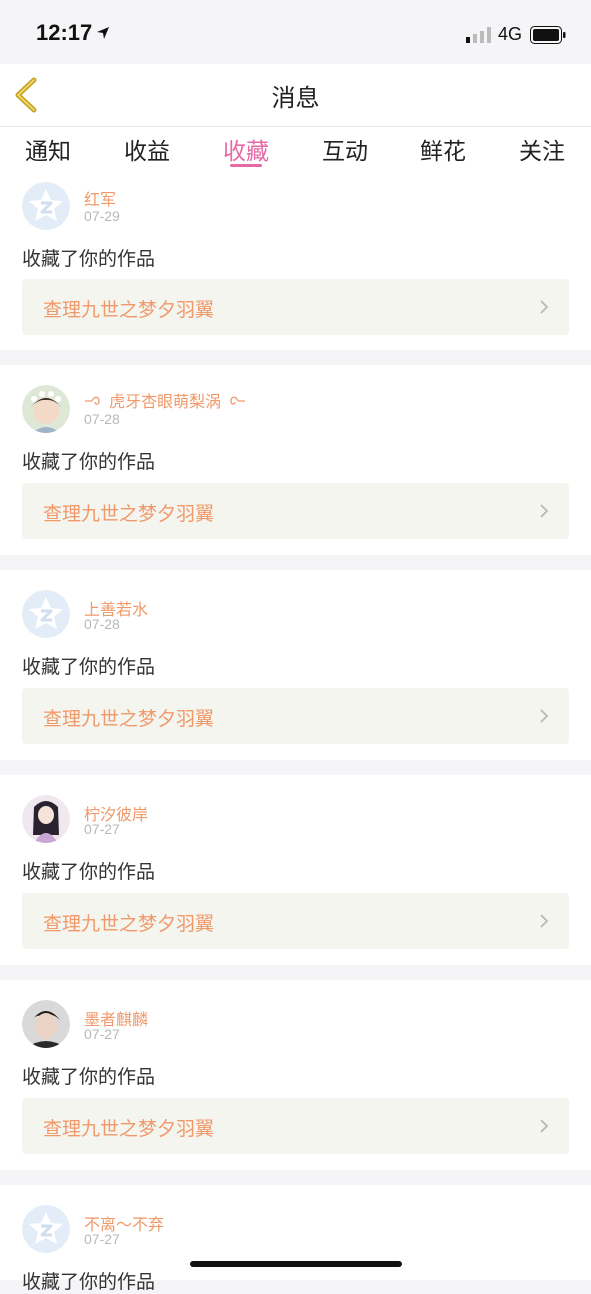 This screenshot has height=1294, width=591. What do you see at coordinates (478, 35) in the screenshot?
I see `signal-icon` at bounding box center [478, 35].